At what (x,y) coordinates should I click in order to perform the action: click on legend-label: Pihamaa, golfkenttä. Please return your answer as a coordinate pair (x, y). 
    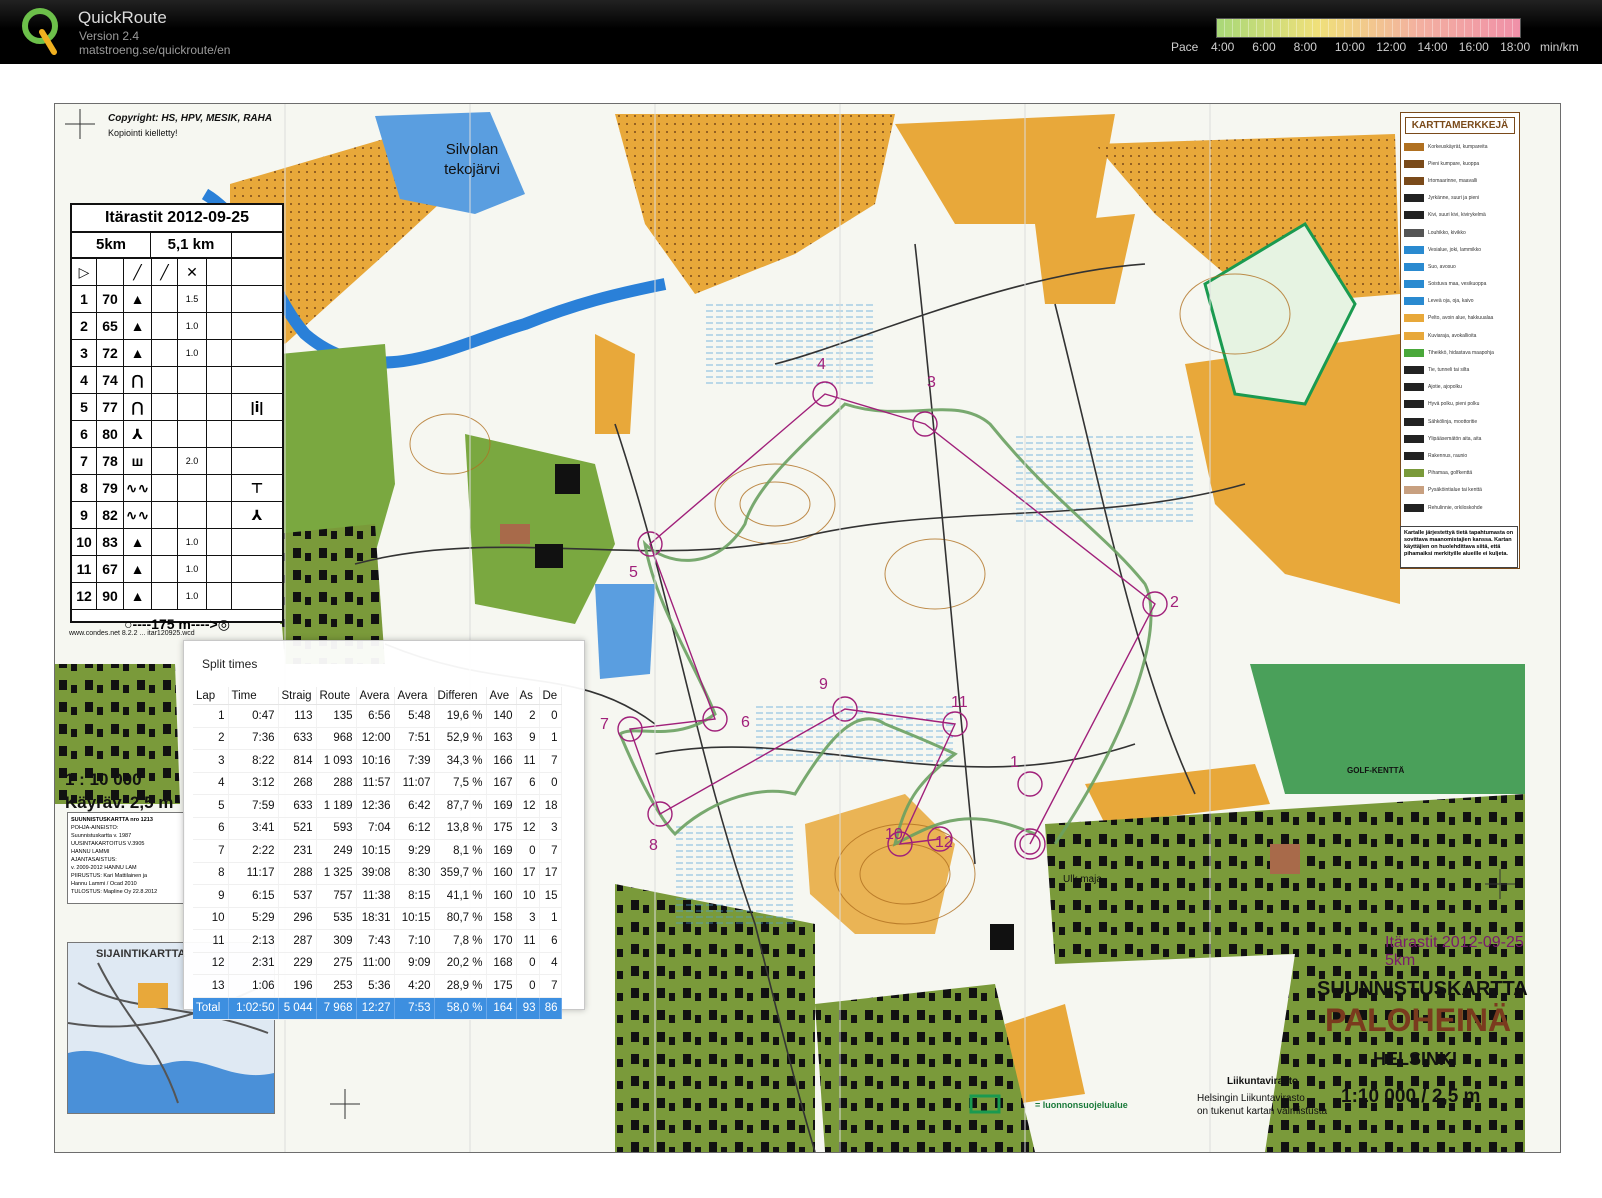
    Looking at the image, I should click on (1450, 473).